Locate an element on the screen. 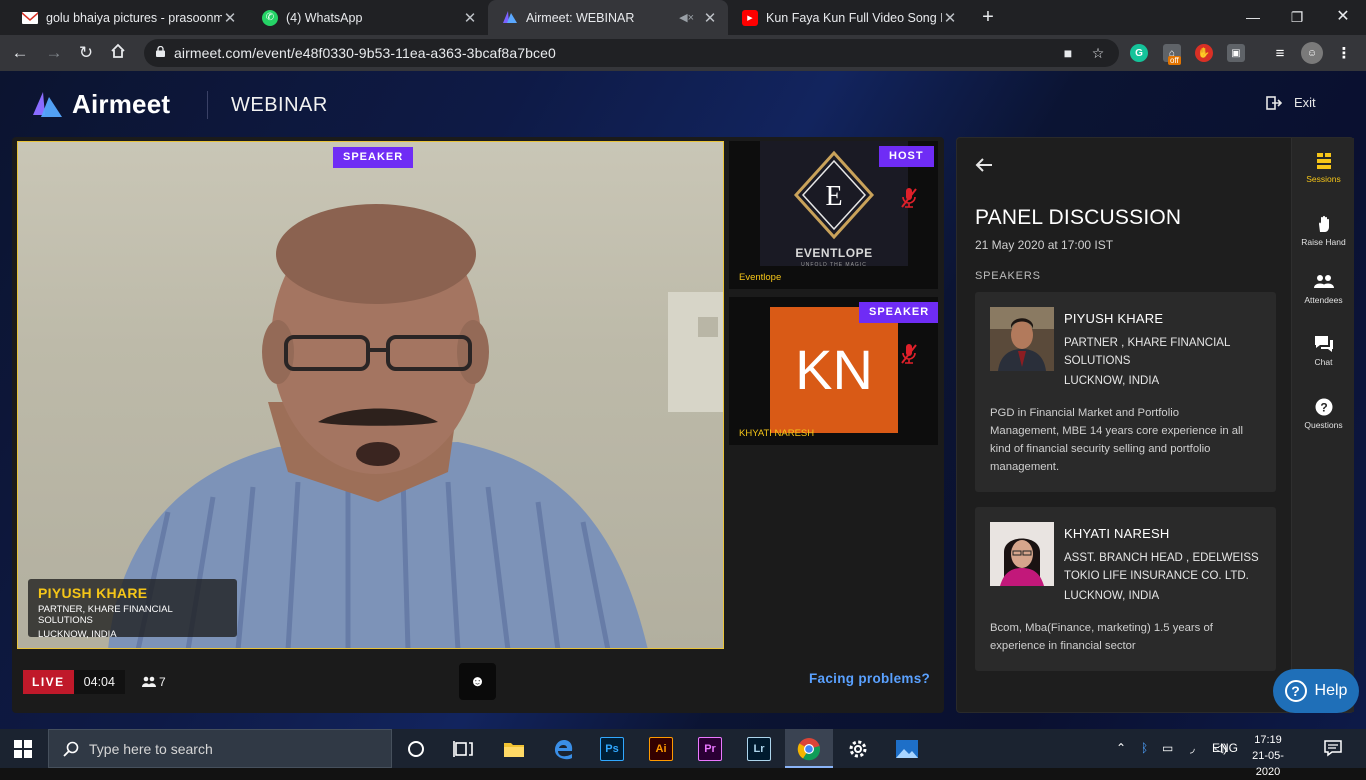 The width and height of the screenshot is (1366, 780). help-icon: ? is located at coordinates (1295, 691).